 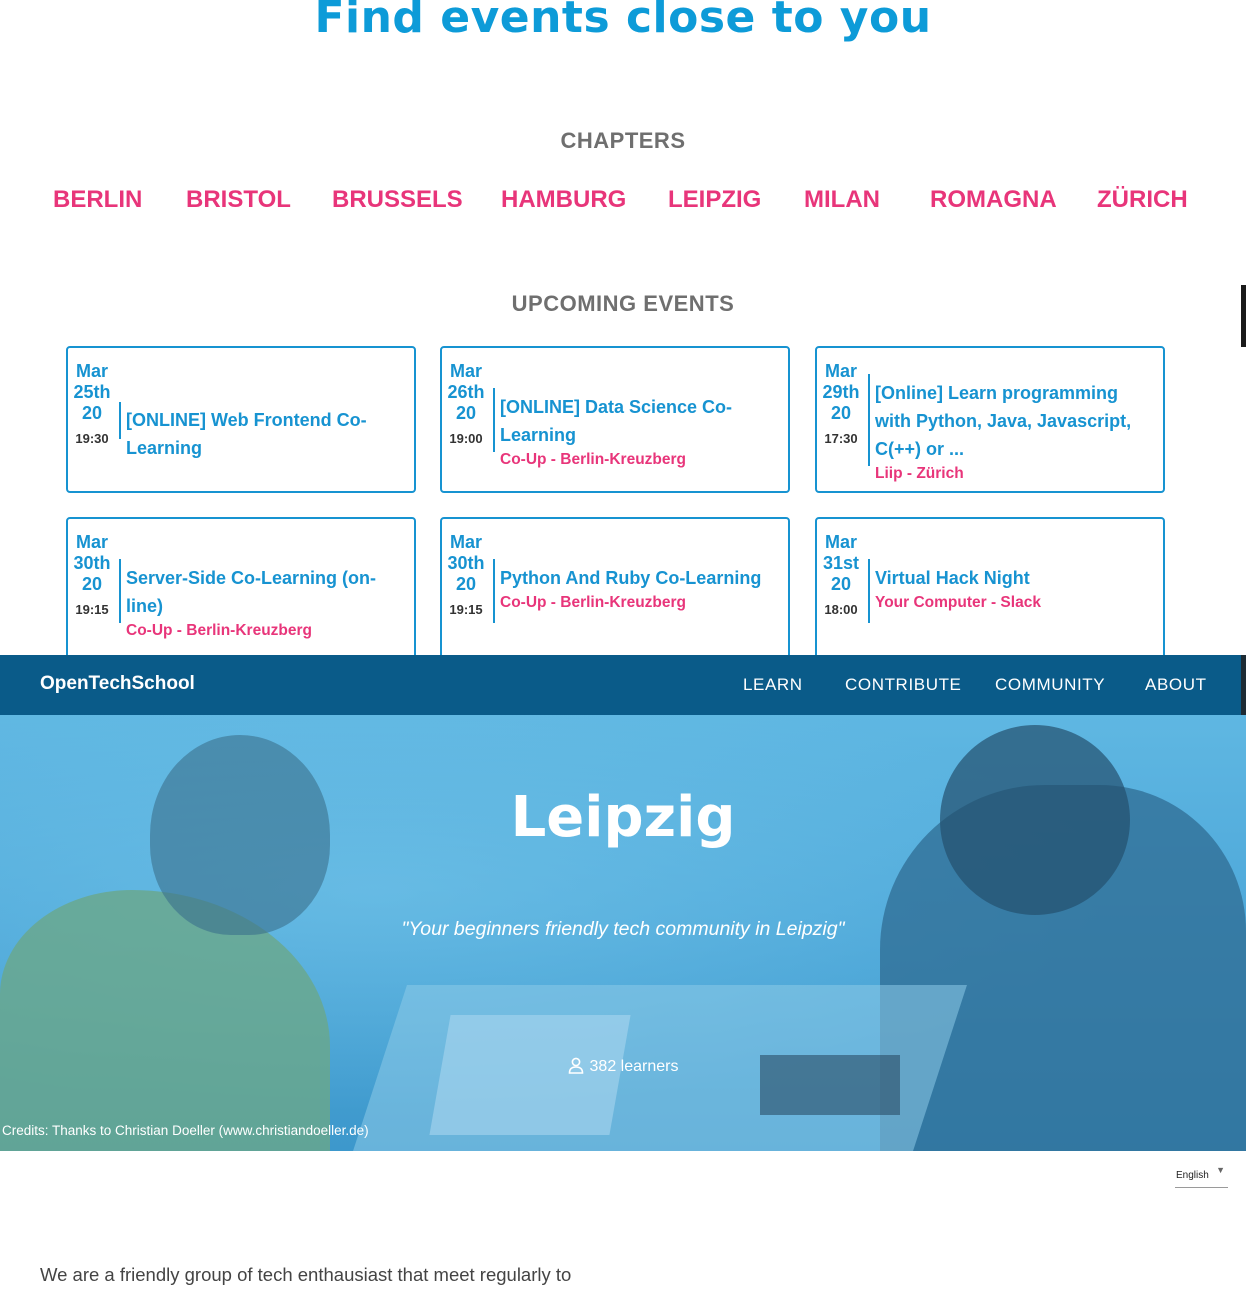 I want to click on chapter-link-zurich: ZÜRICH, so click(x=1142, y=200).